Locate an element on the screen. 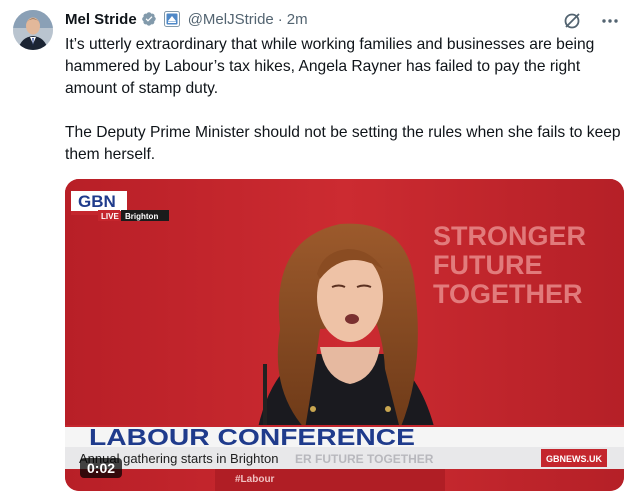 This screenshot has height=500, width=634. lower-third-title: LABOUR CONFERENCE is located at coordinates (252, 437).